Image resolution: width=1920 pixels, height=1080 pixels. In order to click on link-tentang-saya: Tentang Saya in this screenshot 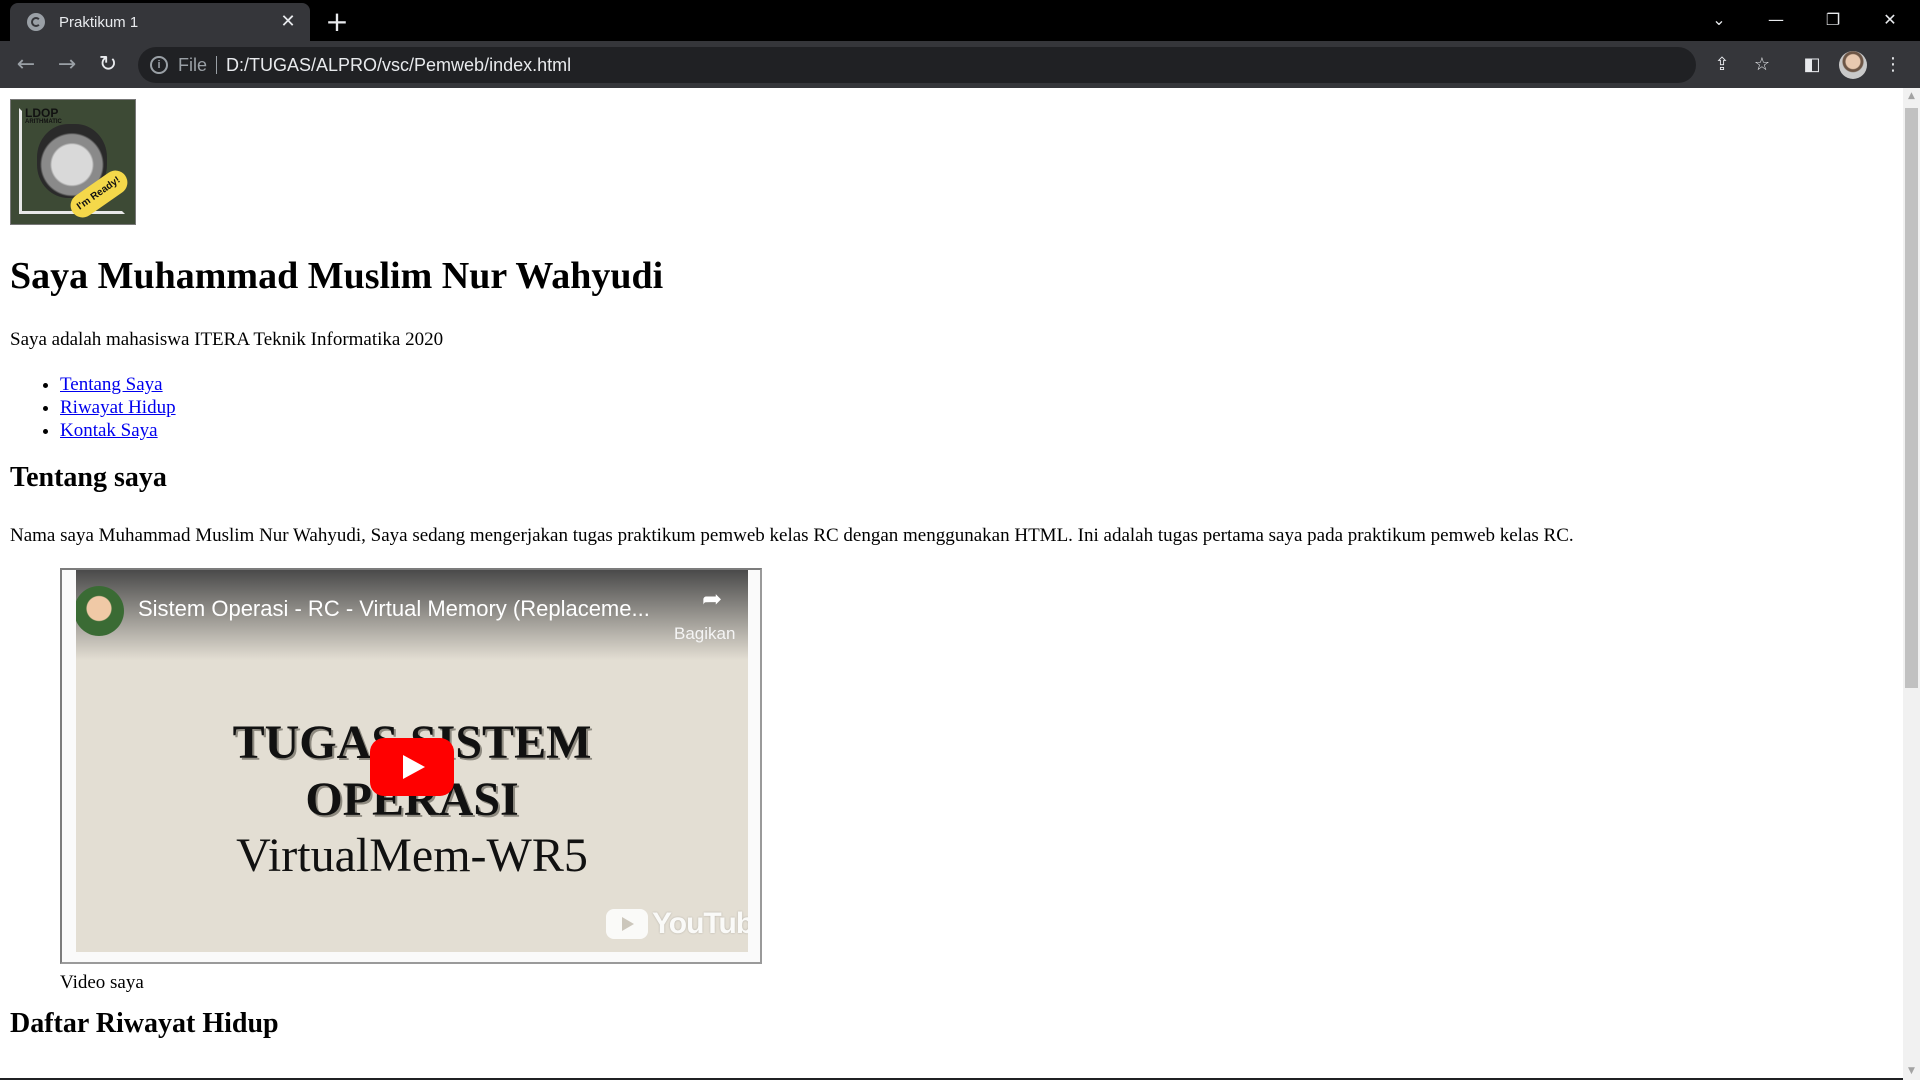, I will do `click(111, 384)`.